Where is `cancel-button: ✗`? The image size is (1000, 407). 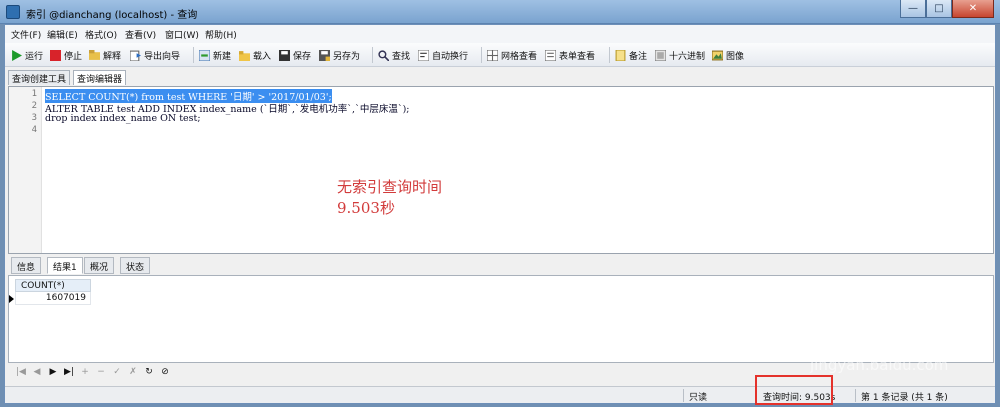
cancel-button: ✗ is located at coordinates (133, 372).